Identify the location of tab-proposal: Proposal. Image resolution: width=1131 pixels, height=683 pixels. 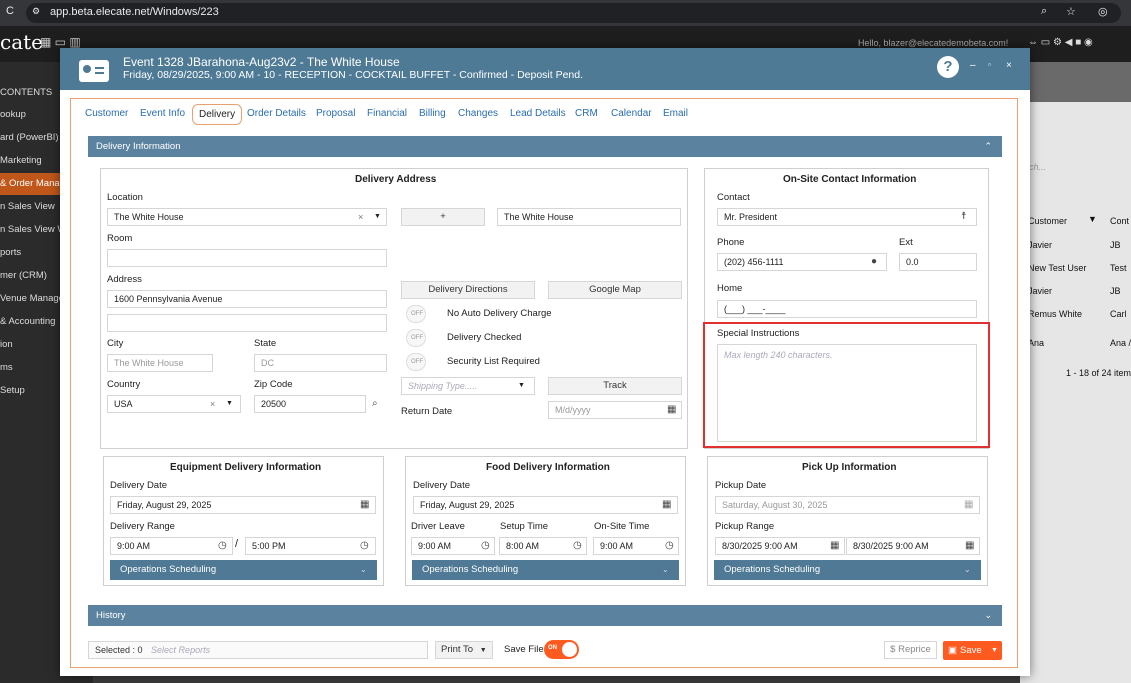
(335, 113).